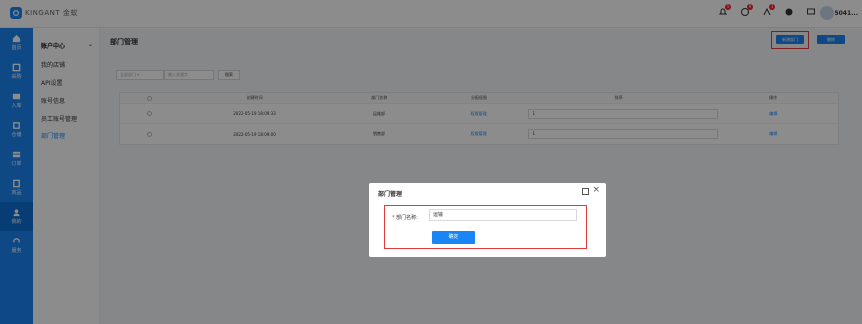 The width and height of the screenshot is (862, 324). What do you see at coordinates (390, 194) in the screenshot?
I see `modal-title: 部门管理` at bounding box center [390, 194].